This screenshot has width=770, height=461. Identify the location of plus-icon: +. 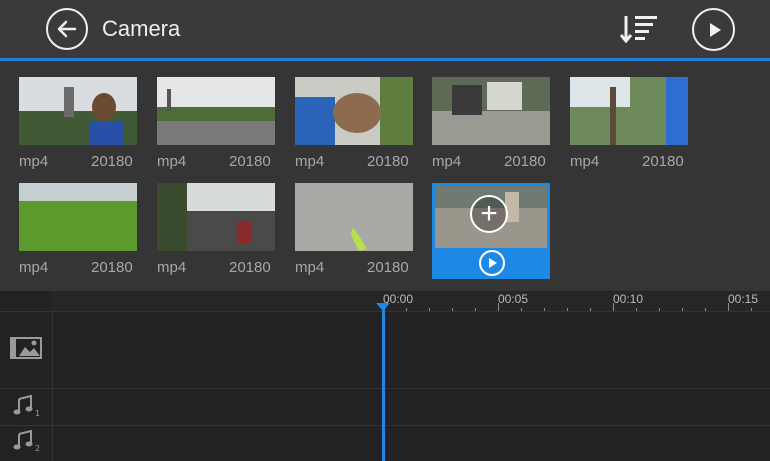
(489, 213).